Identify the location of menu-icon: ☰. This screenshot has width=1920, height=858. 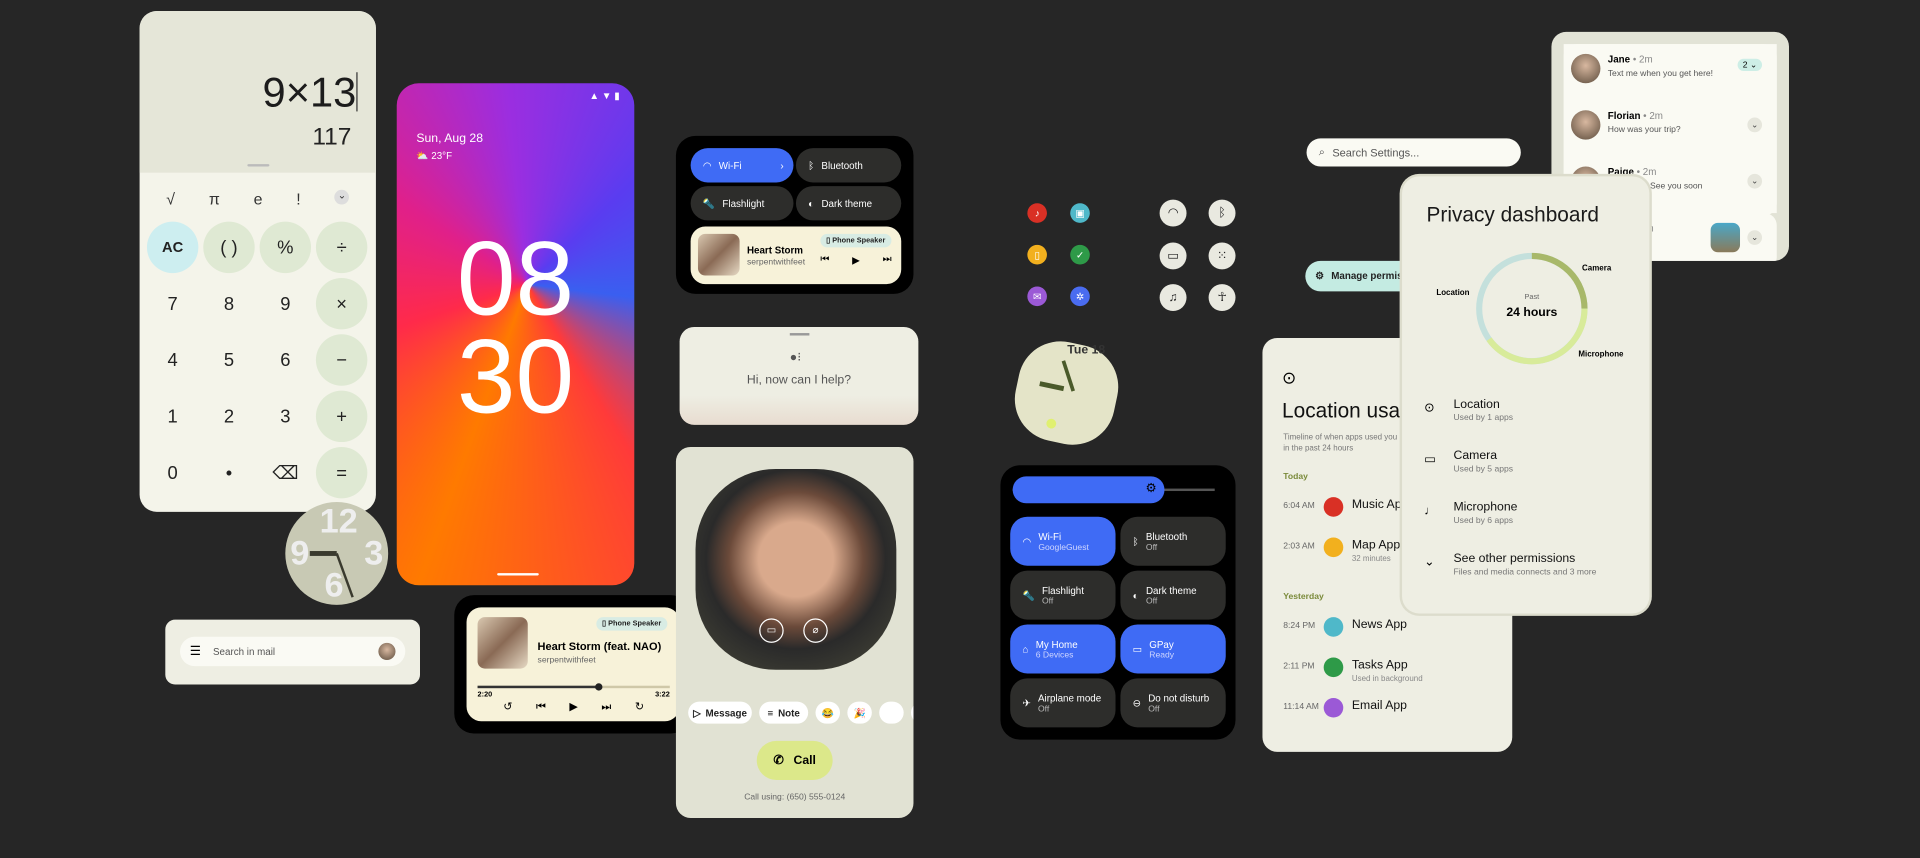
(195, 651).